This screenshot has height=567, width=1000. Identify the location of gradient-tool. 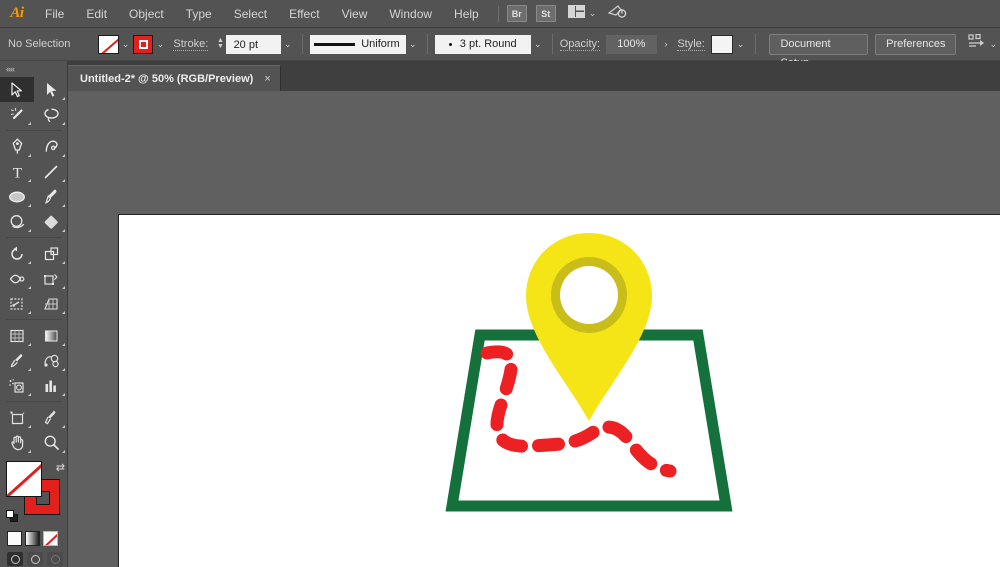
(51, 335).